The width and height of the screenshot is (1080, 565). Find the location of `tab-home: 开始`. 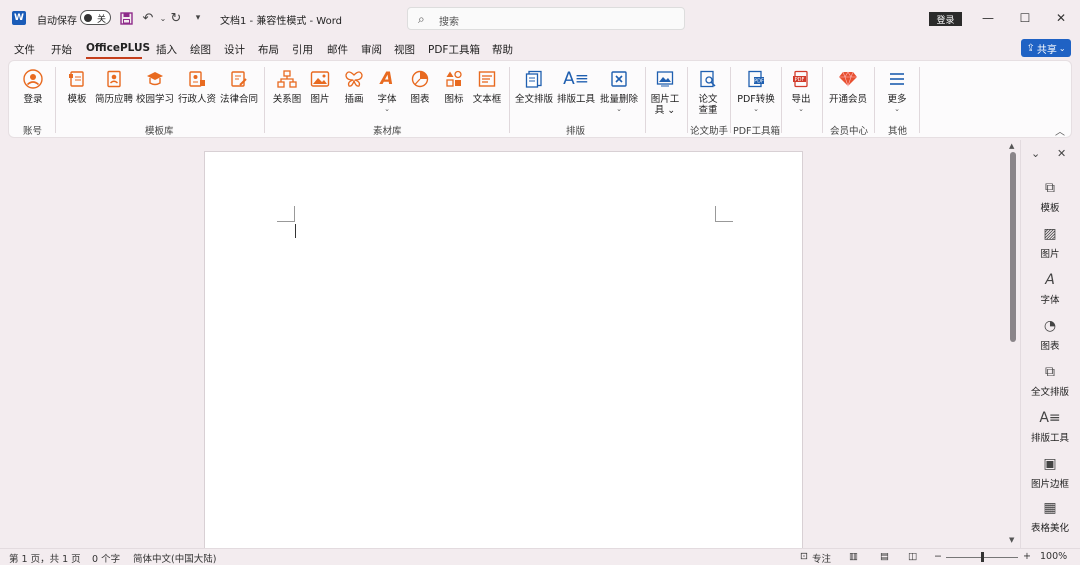

tab-home: 开始 is located at coordinates (61, 49).